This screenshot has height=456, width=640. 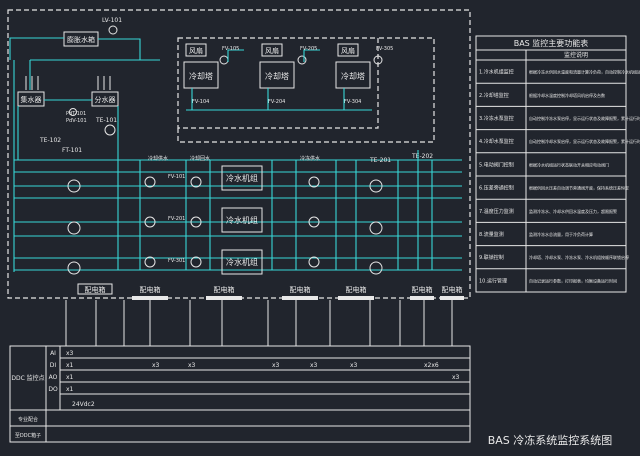 What do you see at coordinates (579, 257) in the screenshot?
I see `table-row-desc: 冷却塔、冷却水泵、冷冻水泵、冷水机组按顺序联锁启停` at bounding box center [579, 257].